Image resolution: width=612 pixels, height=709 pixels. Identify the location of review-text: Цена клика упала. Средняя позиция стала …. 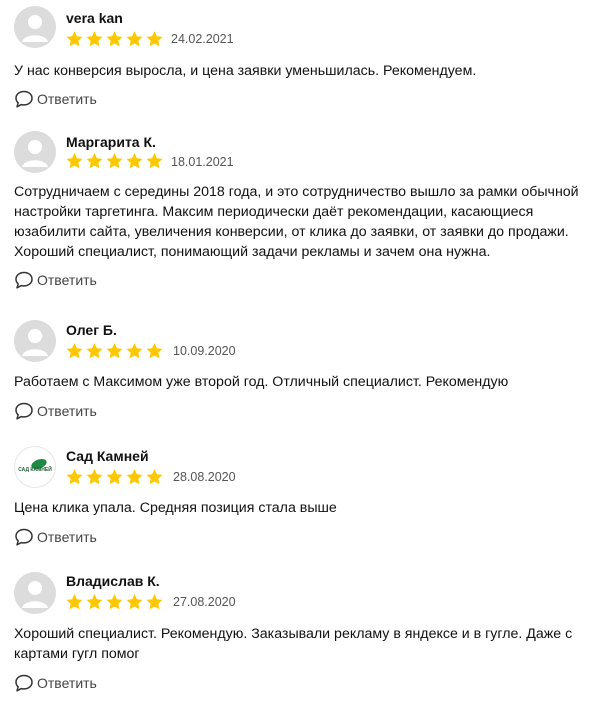
(175, 508).